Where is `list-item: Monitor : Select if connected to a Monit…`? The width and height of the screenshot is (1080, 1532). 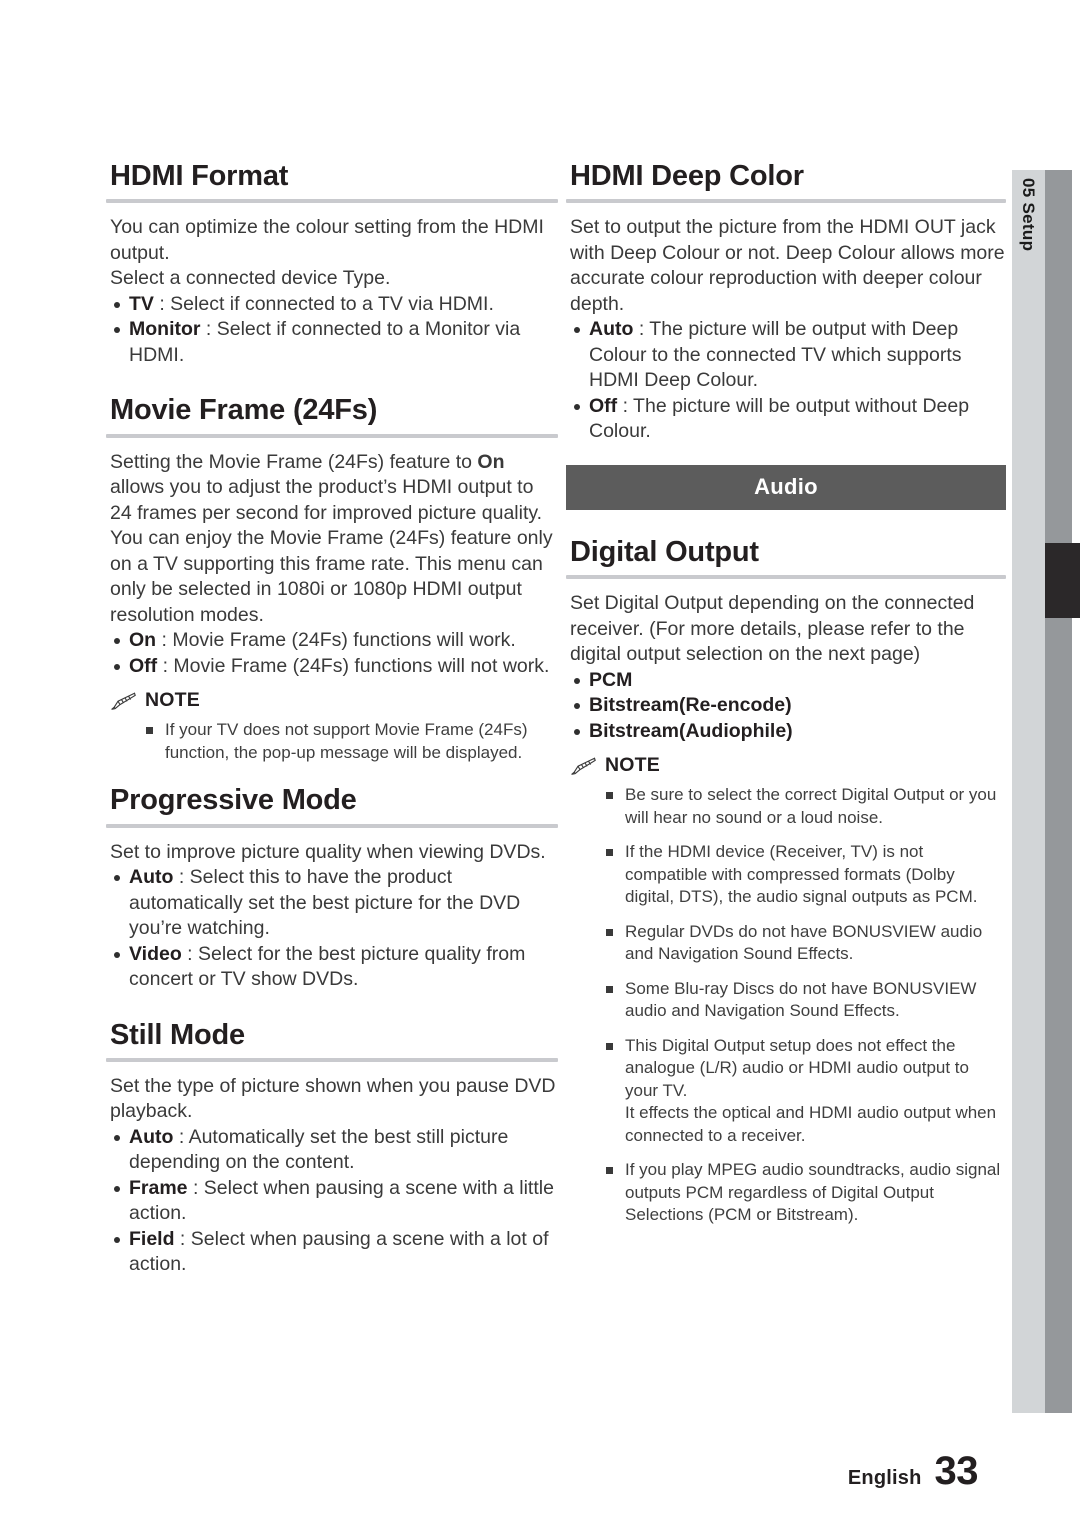 list-item: Monitor : Select if connected to a Monit… is located at coordinates (334, 342).